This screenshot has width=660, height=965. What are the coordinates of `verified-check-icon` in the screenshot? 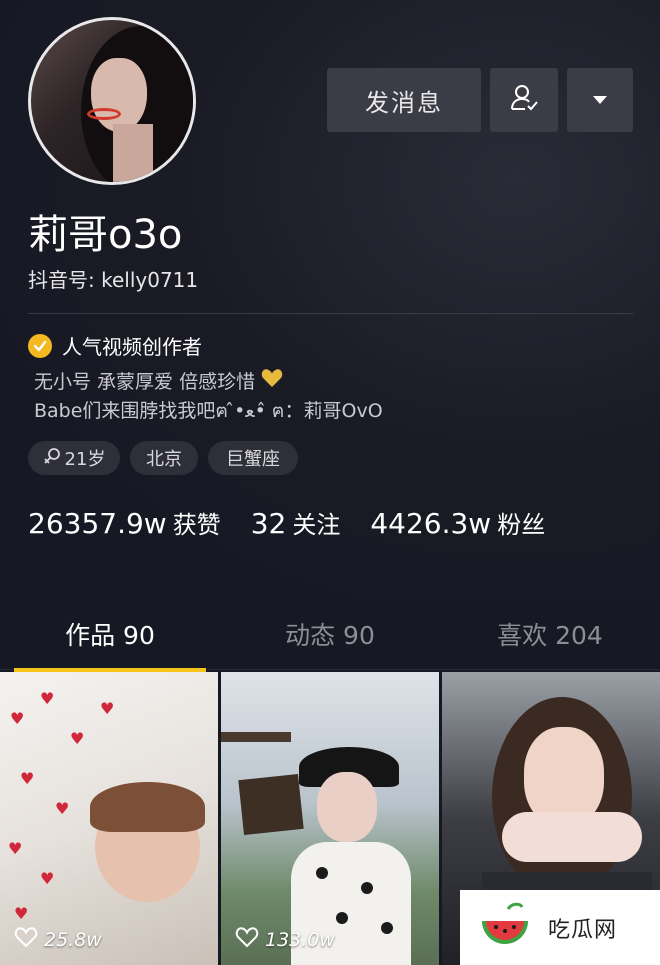 It's located at (40, 345).